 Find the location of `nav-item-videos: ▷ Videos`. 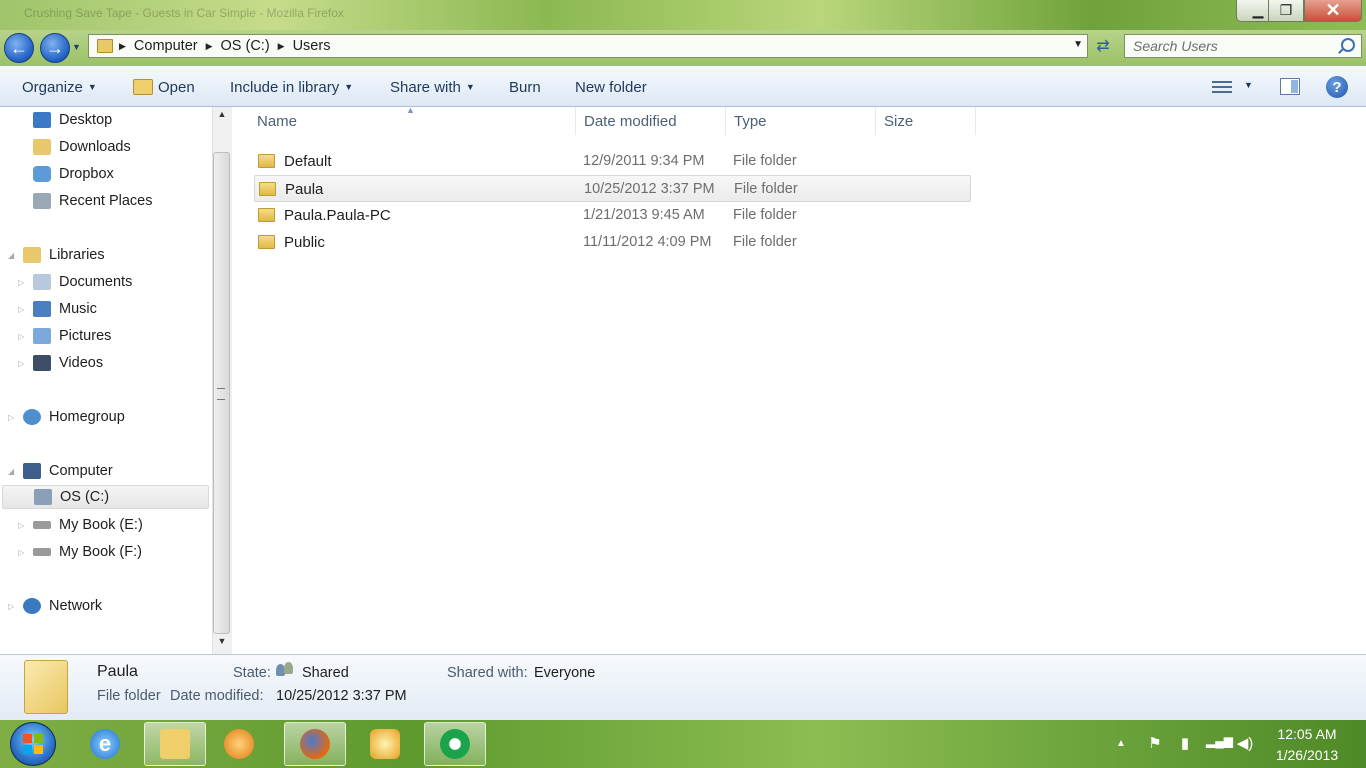

nav-item-videos: ▷ Videos is located at coordinates (60, 363).